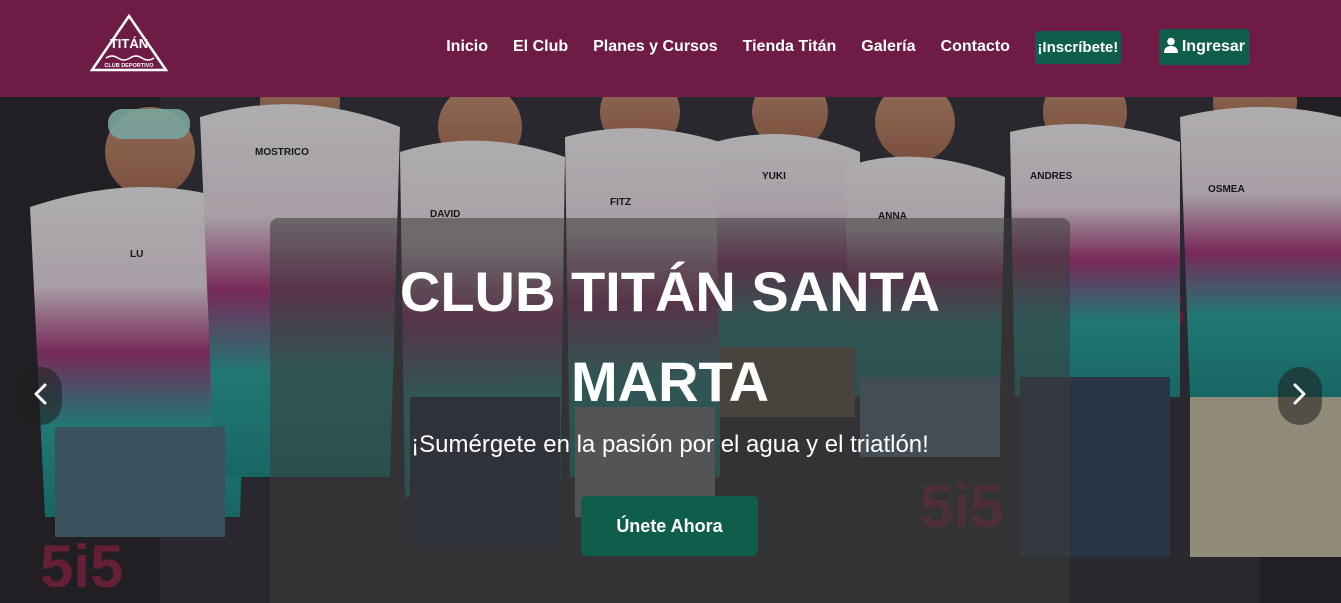  I want to click on logo-text: TITÁN, so click(129, 43).